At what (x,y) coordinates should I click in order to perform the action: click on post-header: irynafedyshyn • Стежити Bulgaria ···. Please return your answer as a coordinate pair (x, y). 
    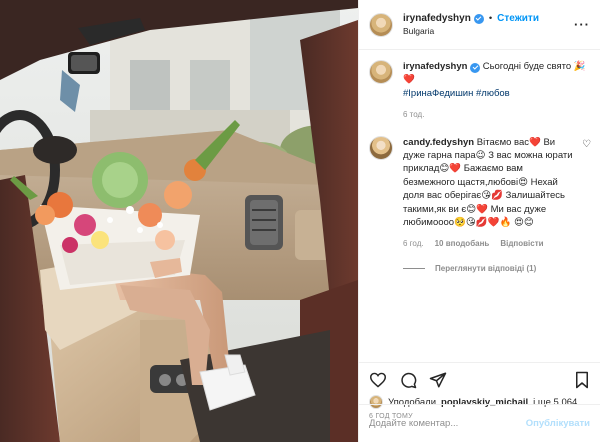
    Looking at the image, I should click on (479, 25).